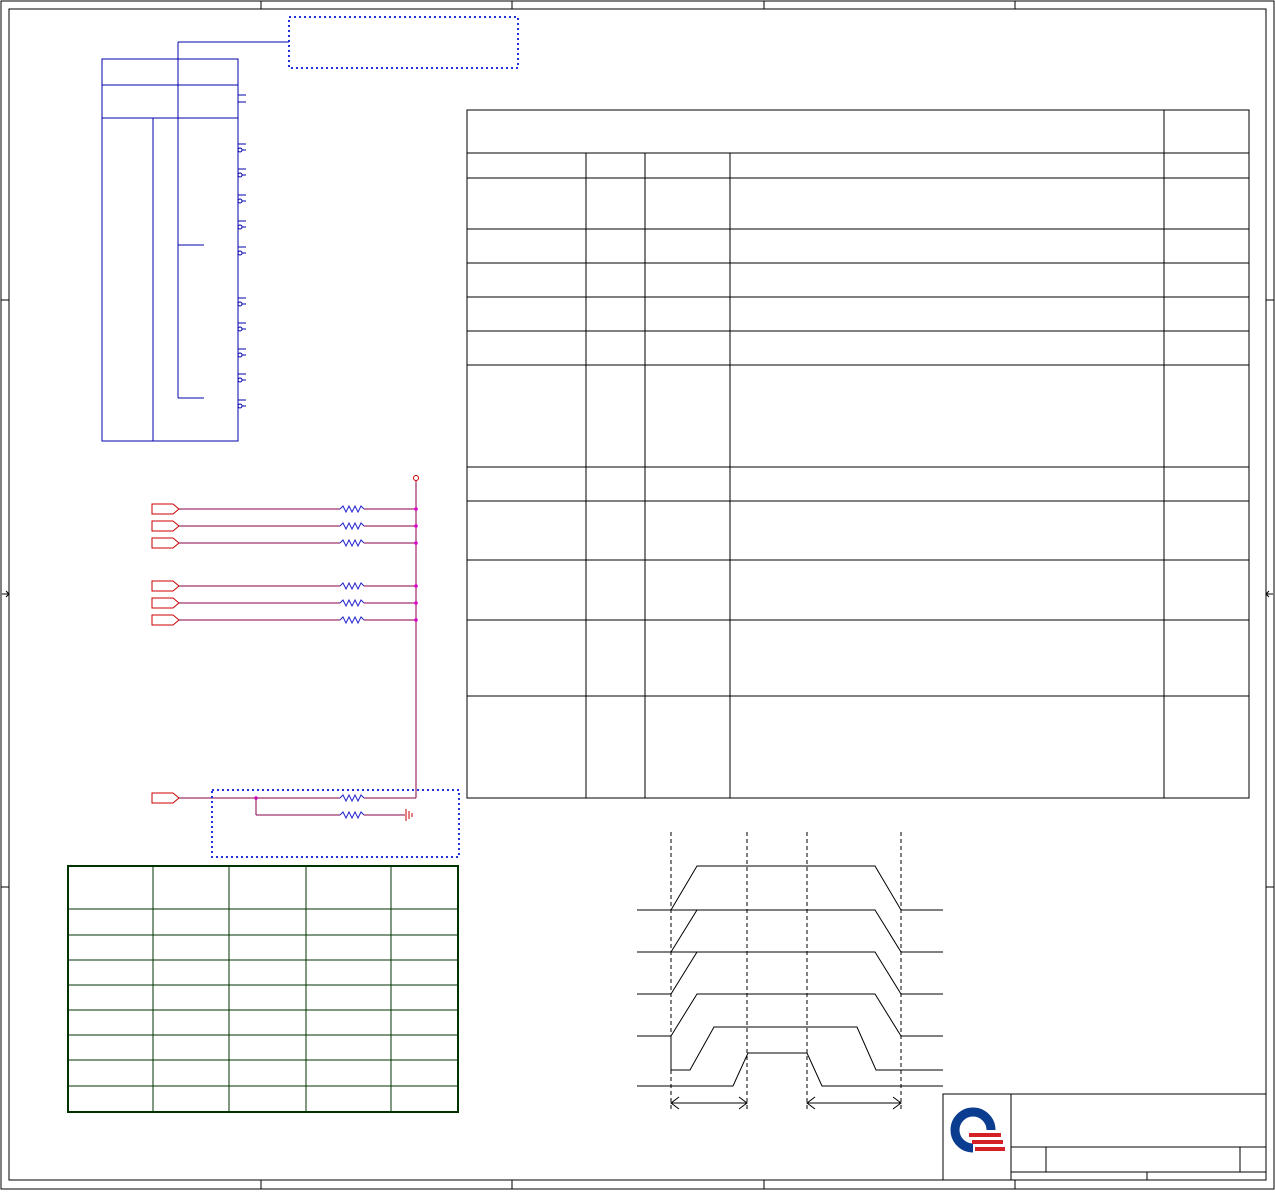 The image size is (1275, 1194). Describe the element at coordinates (241, 276) in the screenshot. I see `ic-pins` at that location.